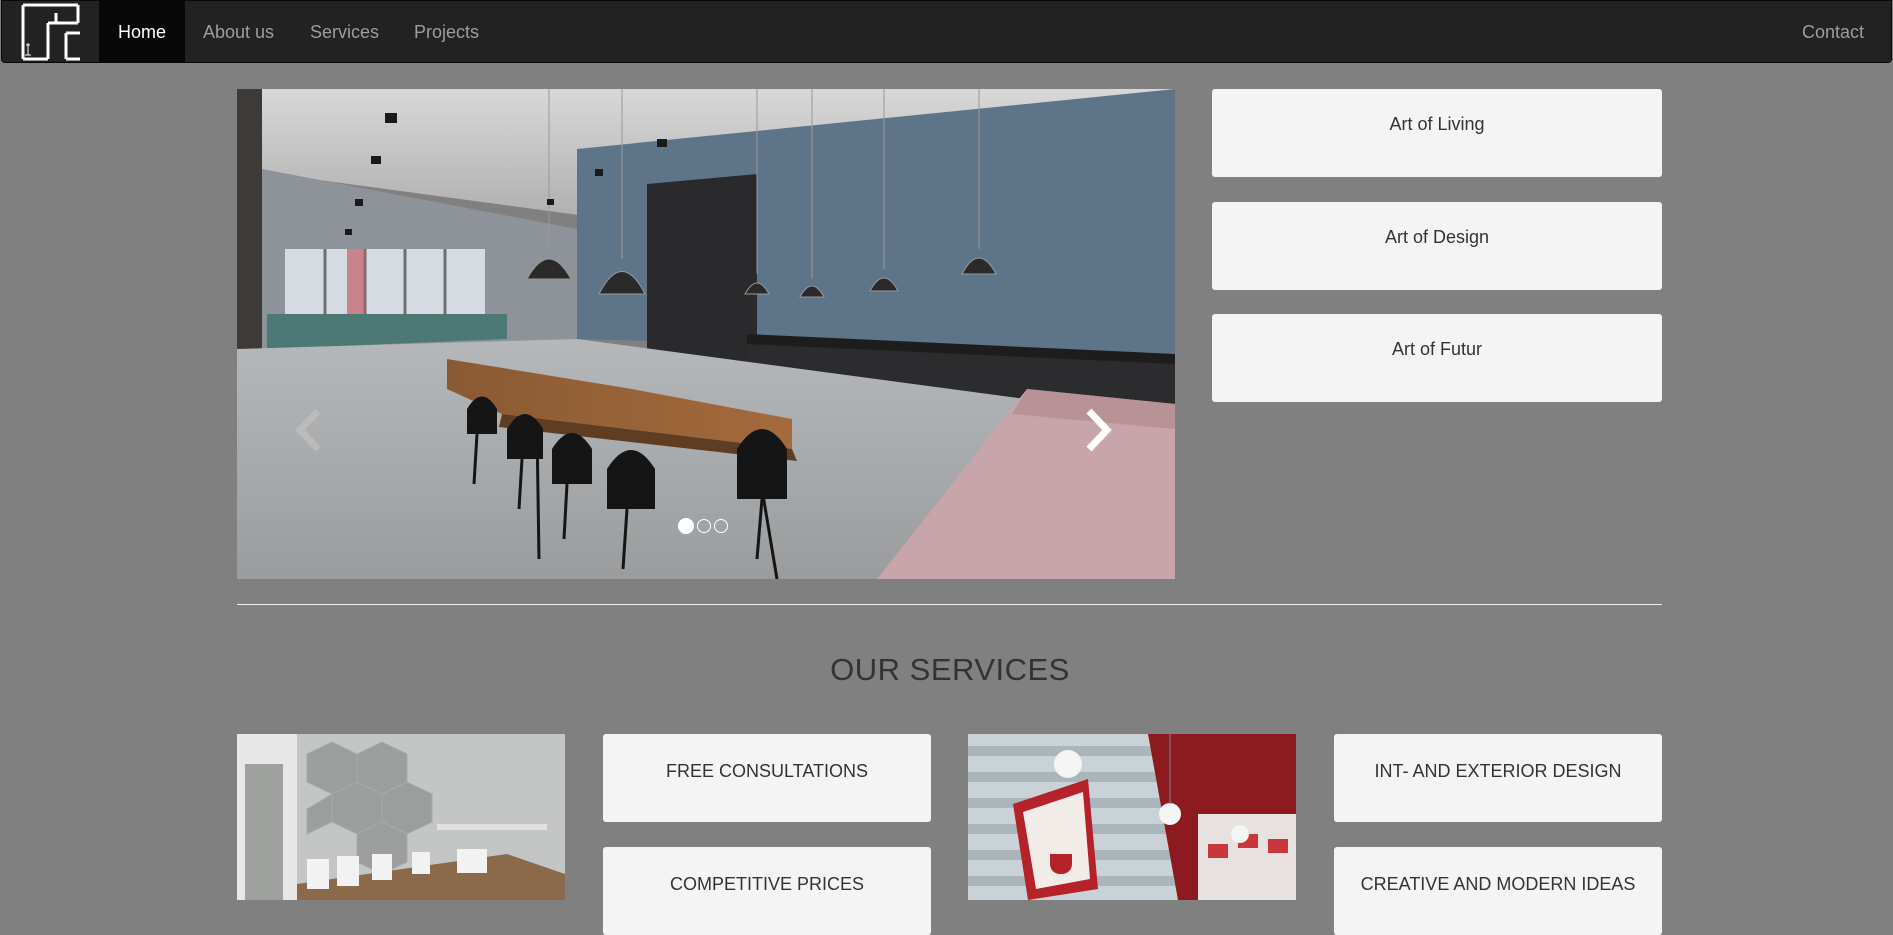 This screenshot has height=935, width=1893. What do you see at coordinates (310, 430) in the screenshot?
I see `carousel-prev-icon` at bounding box center [310, 430].